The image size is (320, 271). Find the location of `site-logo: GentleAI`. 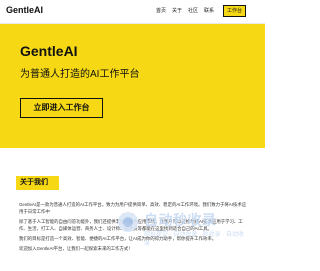

site-logo: GentleAI is located at coordinates (24, 10).